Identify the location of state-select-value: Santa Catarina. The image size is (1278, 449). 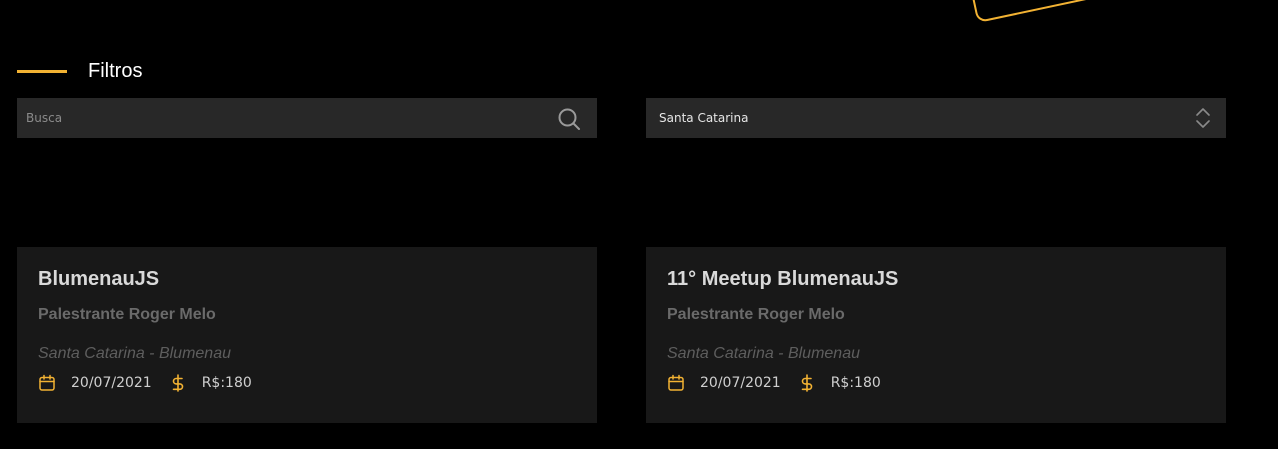
(704, 118).